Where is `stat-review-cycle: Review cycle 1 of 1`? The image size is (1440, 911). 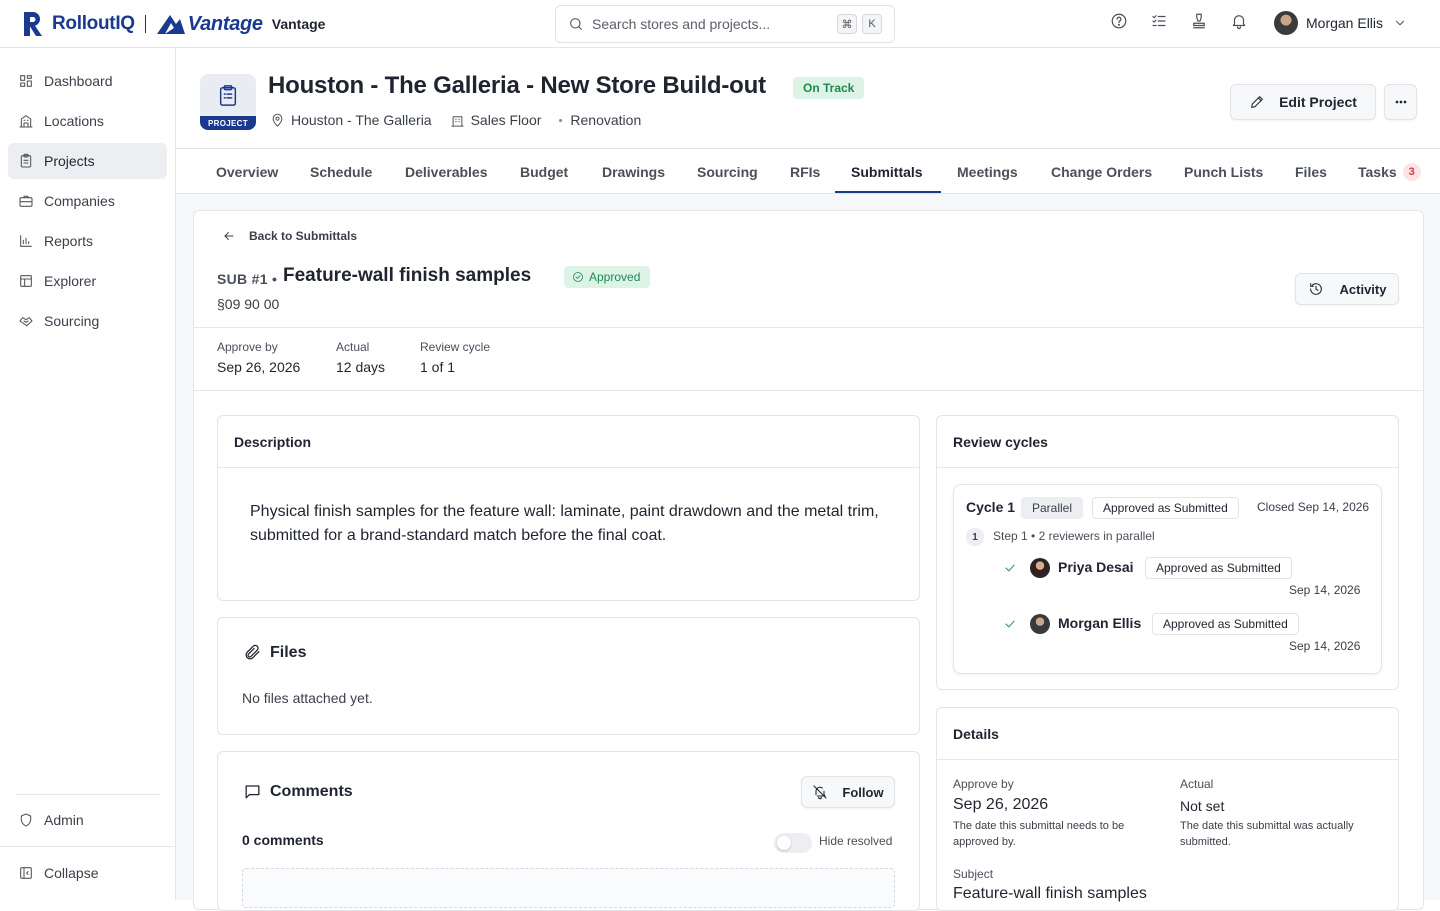
stat-review-cycle: Review cycle 1 of 1 is located at coordinates (455, 357).